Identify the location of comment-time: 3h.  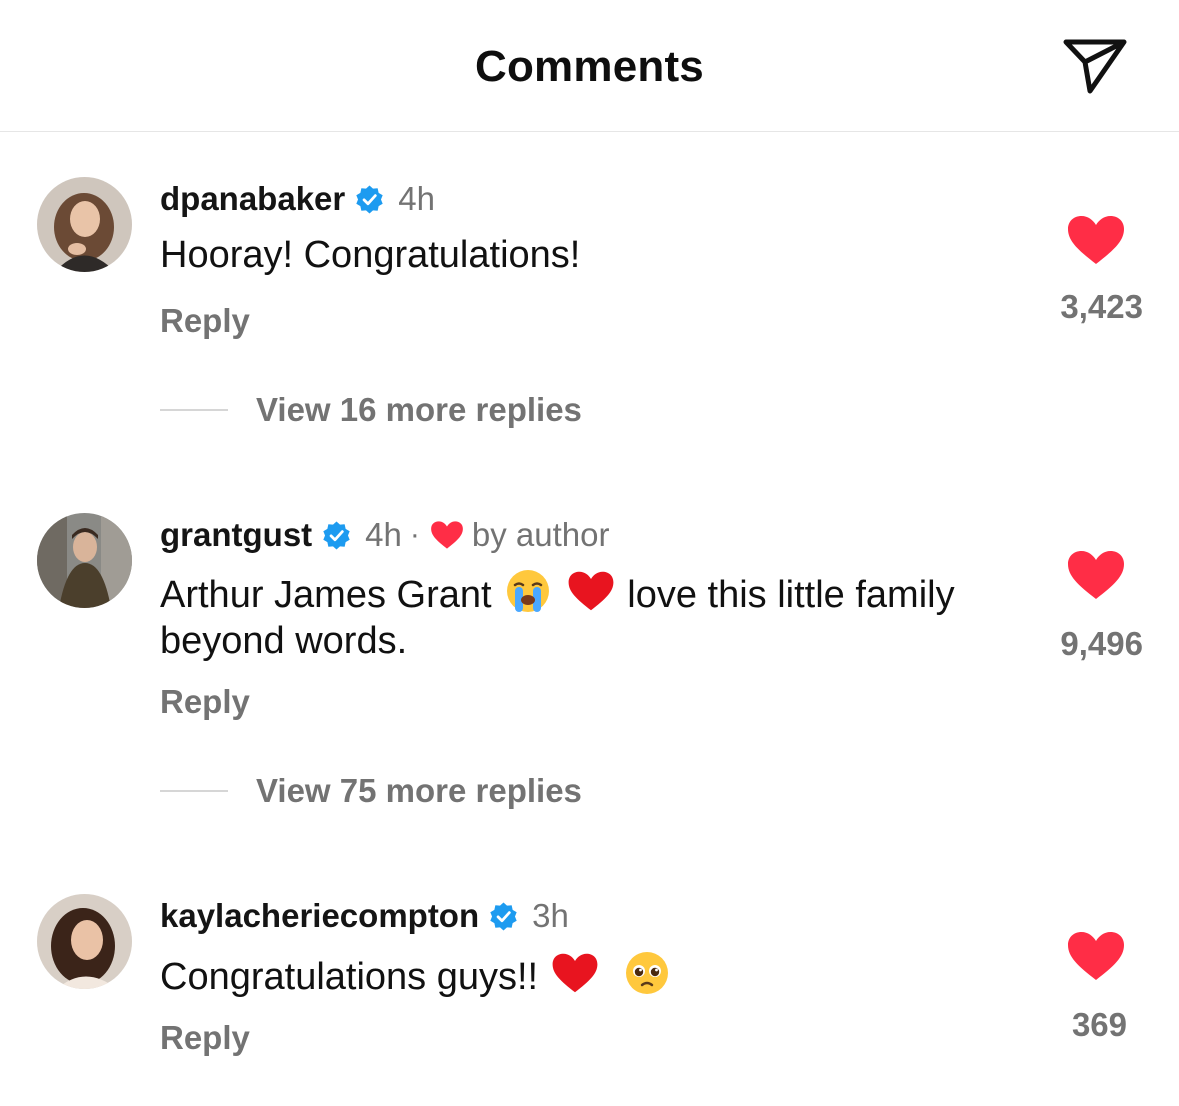
(550, 915).